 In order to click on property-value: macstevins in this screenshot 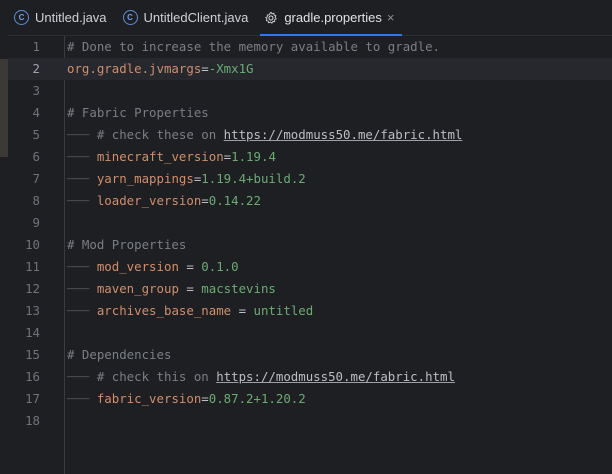, I will do `click(238, 288)`.